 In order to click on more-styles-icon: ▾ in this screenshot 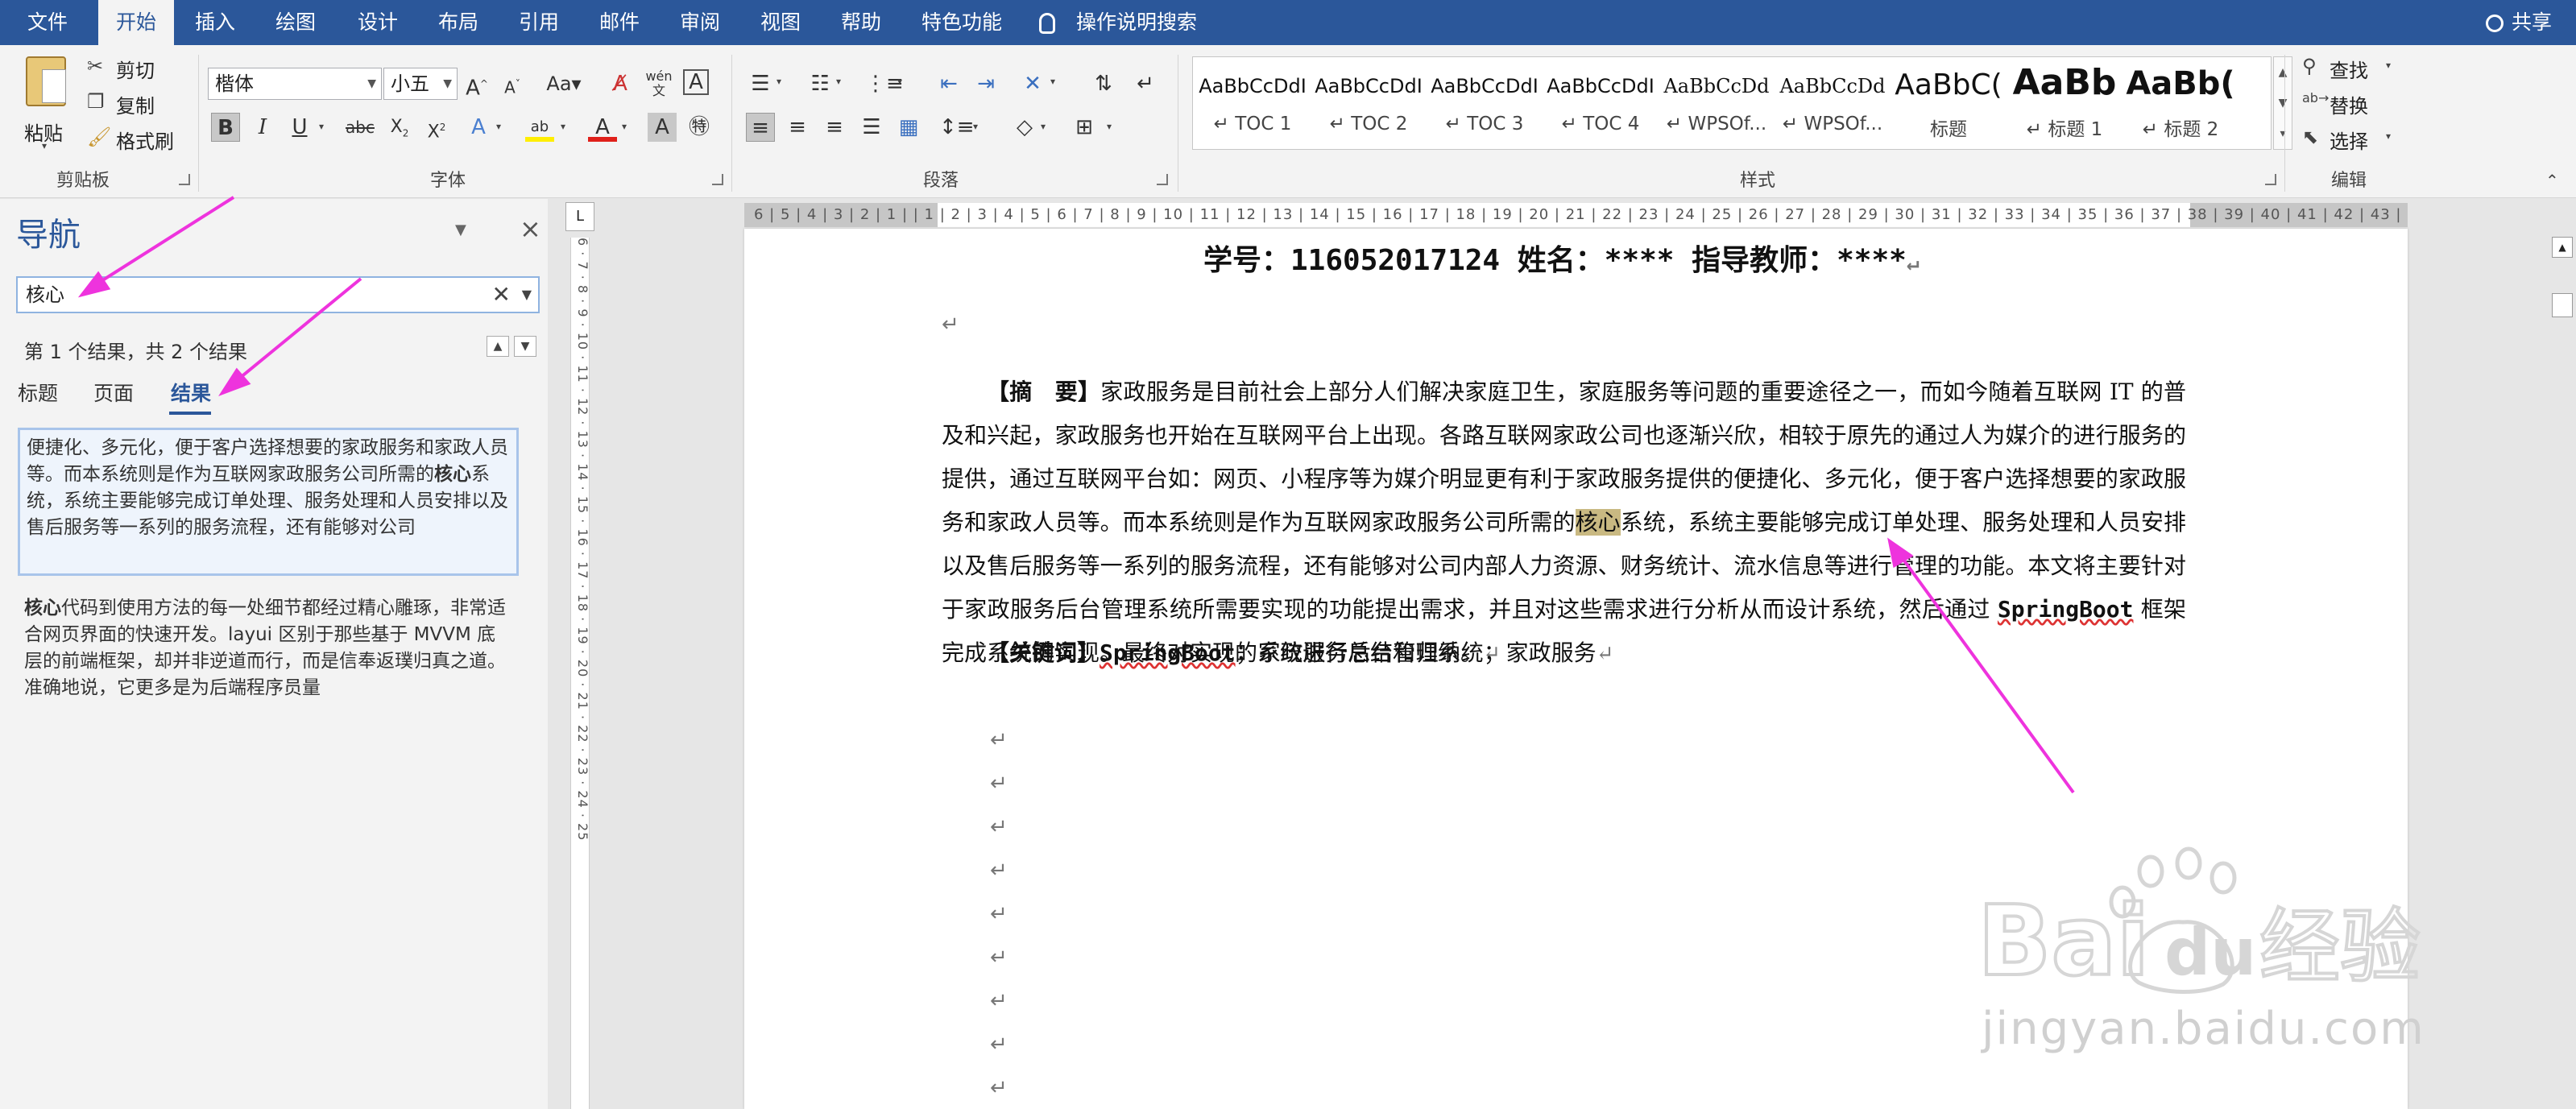, I will do `click(2283, 133)`.